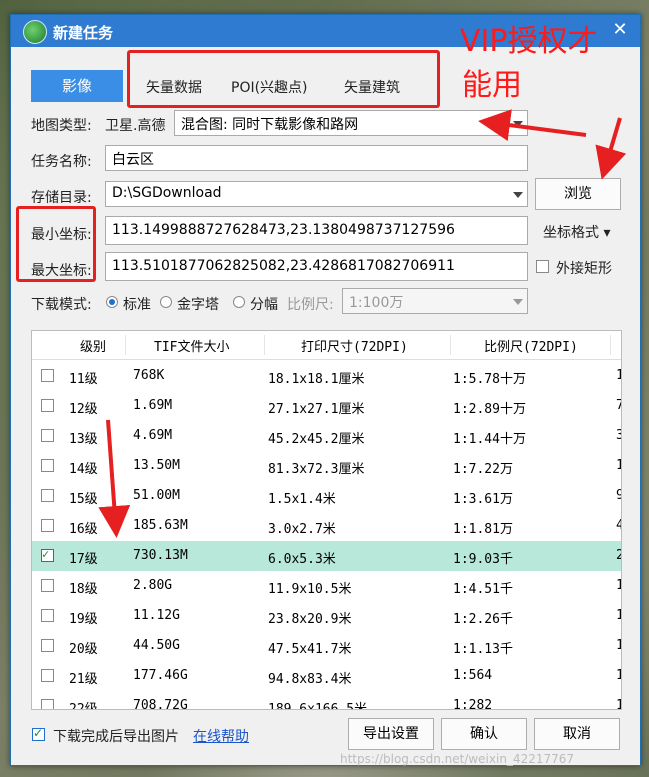 Image resolution: width=649 pixels, height=777 pixels. Describe the element at coordinates (611, 148) in the screenshot. I see `arrow-to-browse` at that location.